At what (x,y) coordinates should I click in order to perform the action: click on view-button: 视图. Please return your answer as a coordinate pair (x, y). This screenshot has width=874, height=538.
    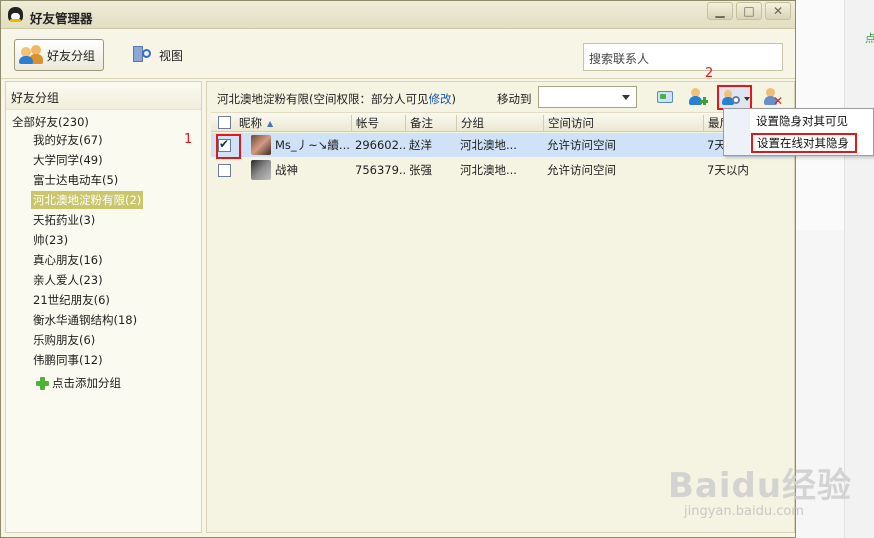
    Looking at the image, I should click on (157, 55).